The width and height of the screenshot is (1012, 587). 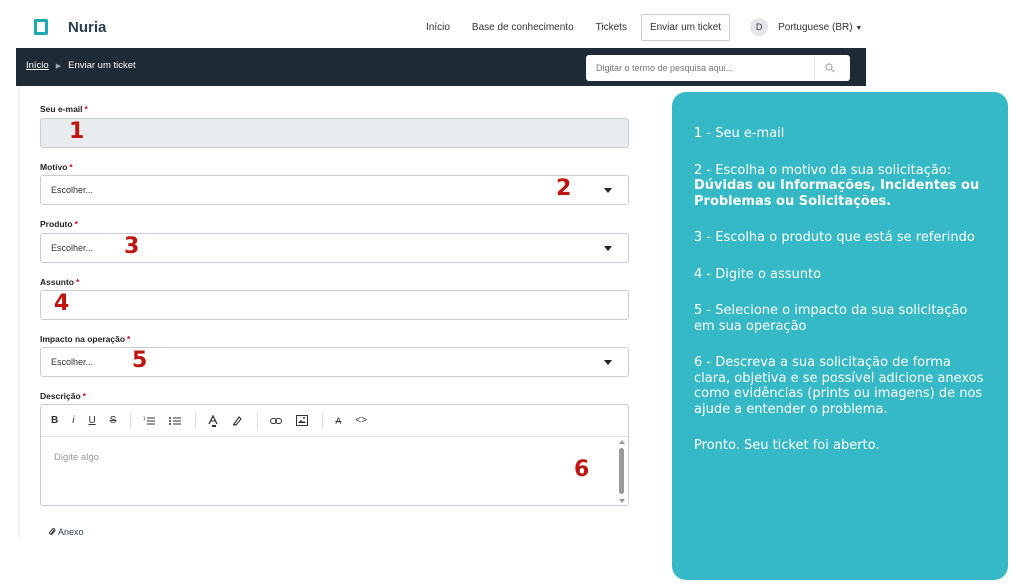 I want to click on description-label: Descrição *, so click(x=63, y=396).